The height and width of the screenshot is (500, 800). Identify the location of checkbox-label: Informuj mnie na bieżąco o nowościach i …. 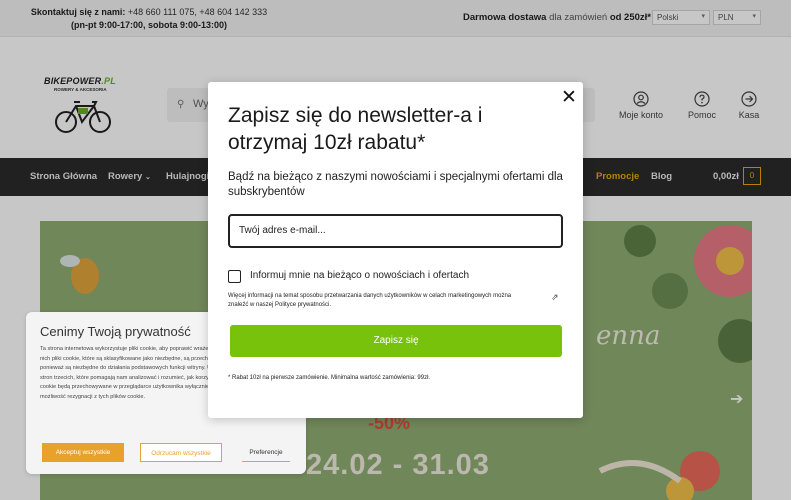
(360, 275).